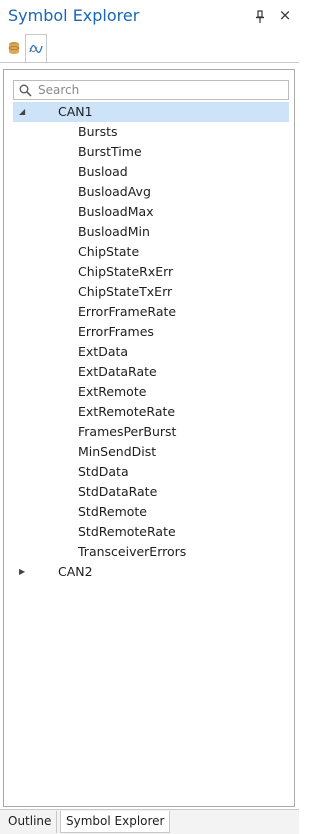  What do you see at coordinates (116, 211) in the screenshot?
I see `symbol-label: BusloadMax` at bounding box center [116, 211].